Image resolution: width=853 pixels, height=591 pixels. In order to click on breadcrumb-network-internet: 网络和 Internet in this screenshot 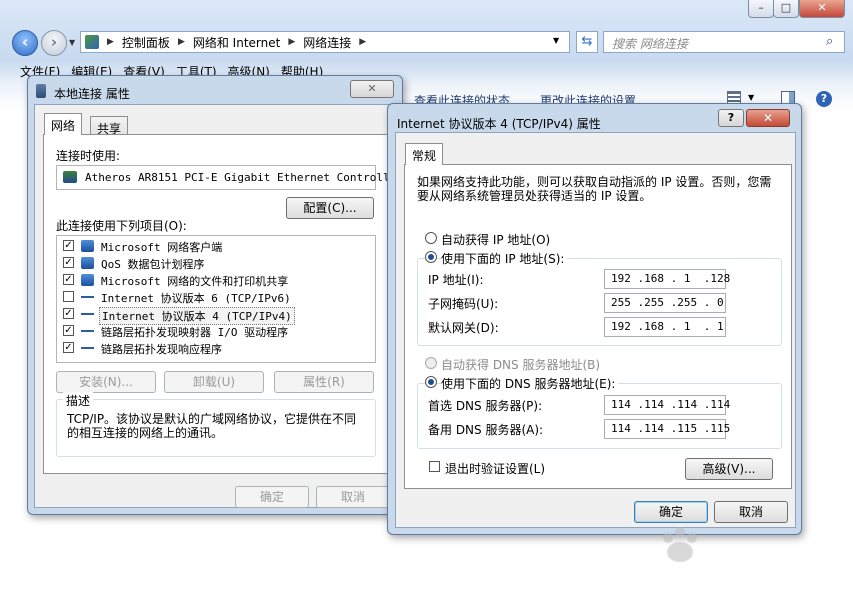, I will do `click(236, 42)`.